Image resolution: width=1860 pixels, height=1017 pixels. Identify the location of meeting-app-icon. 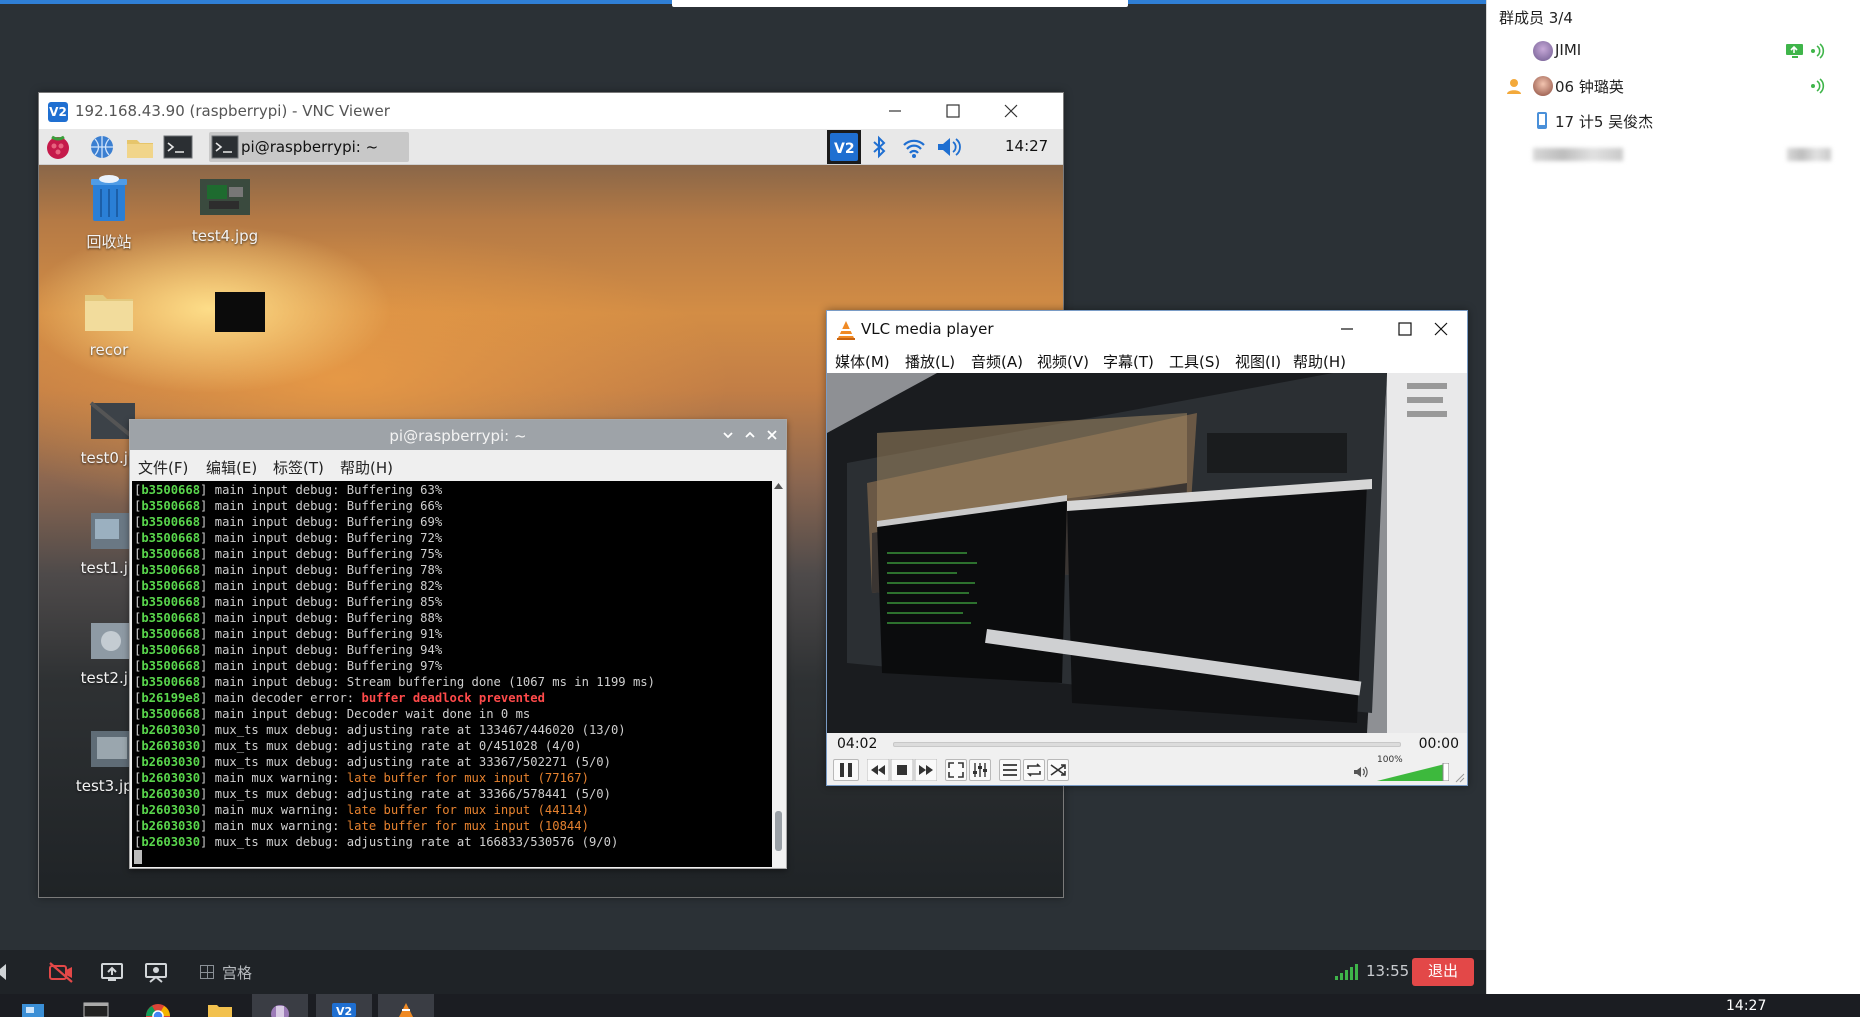
(280, 1011).